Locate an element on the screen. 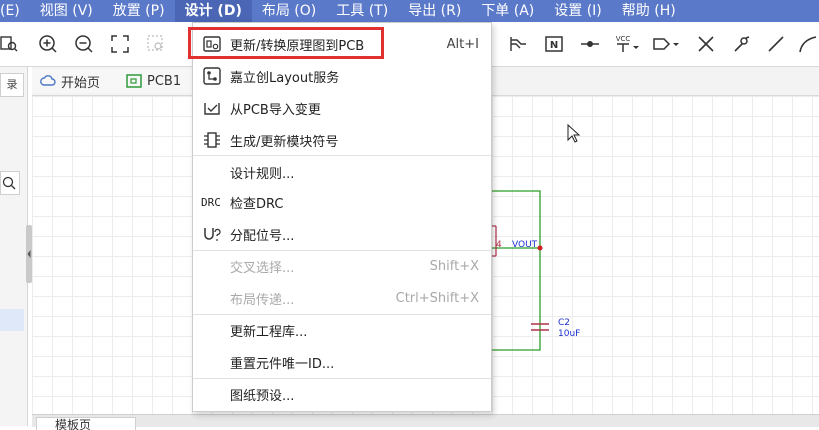  no-connect-icon is located at coordinates (706, 44).